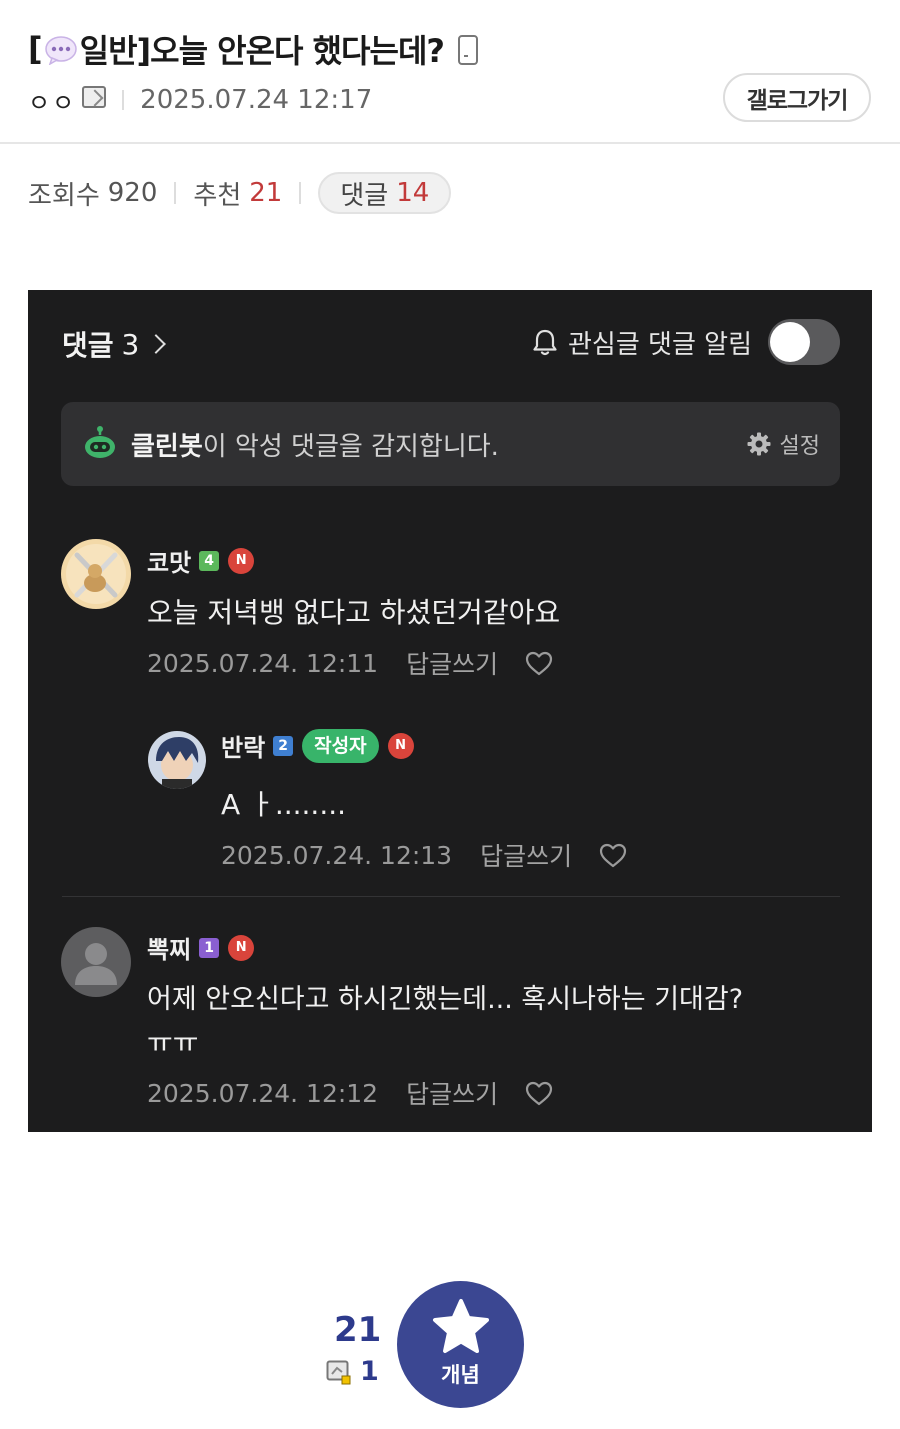 Image resolution: width=900 pixels, height=1429 pixels. I want to click on comment-header: 댓글 3, so click(114, 344).